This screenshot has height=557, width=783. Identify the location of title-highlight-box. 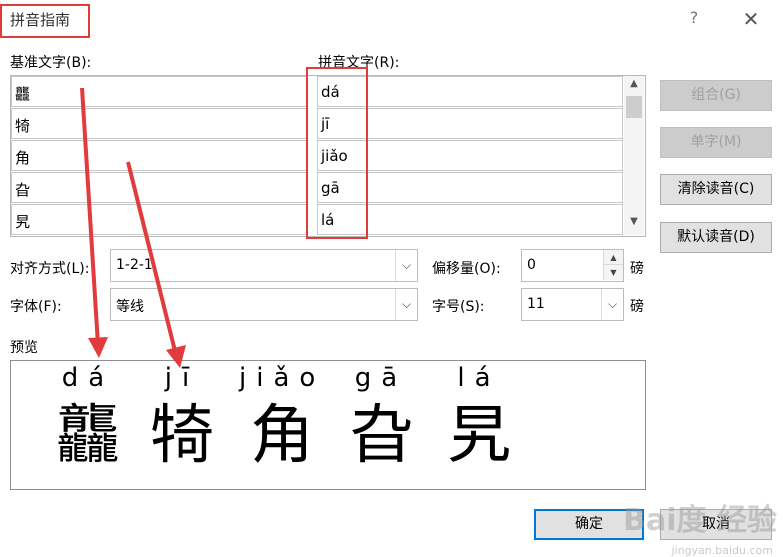
(45, 21).